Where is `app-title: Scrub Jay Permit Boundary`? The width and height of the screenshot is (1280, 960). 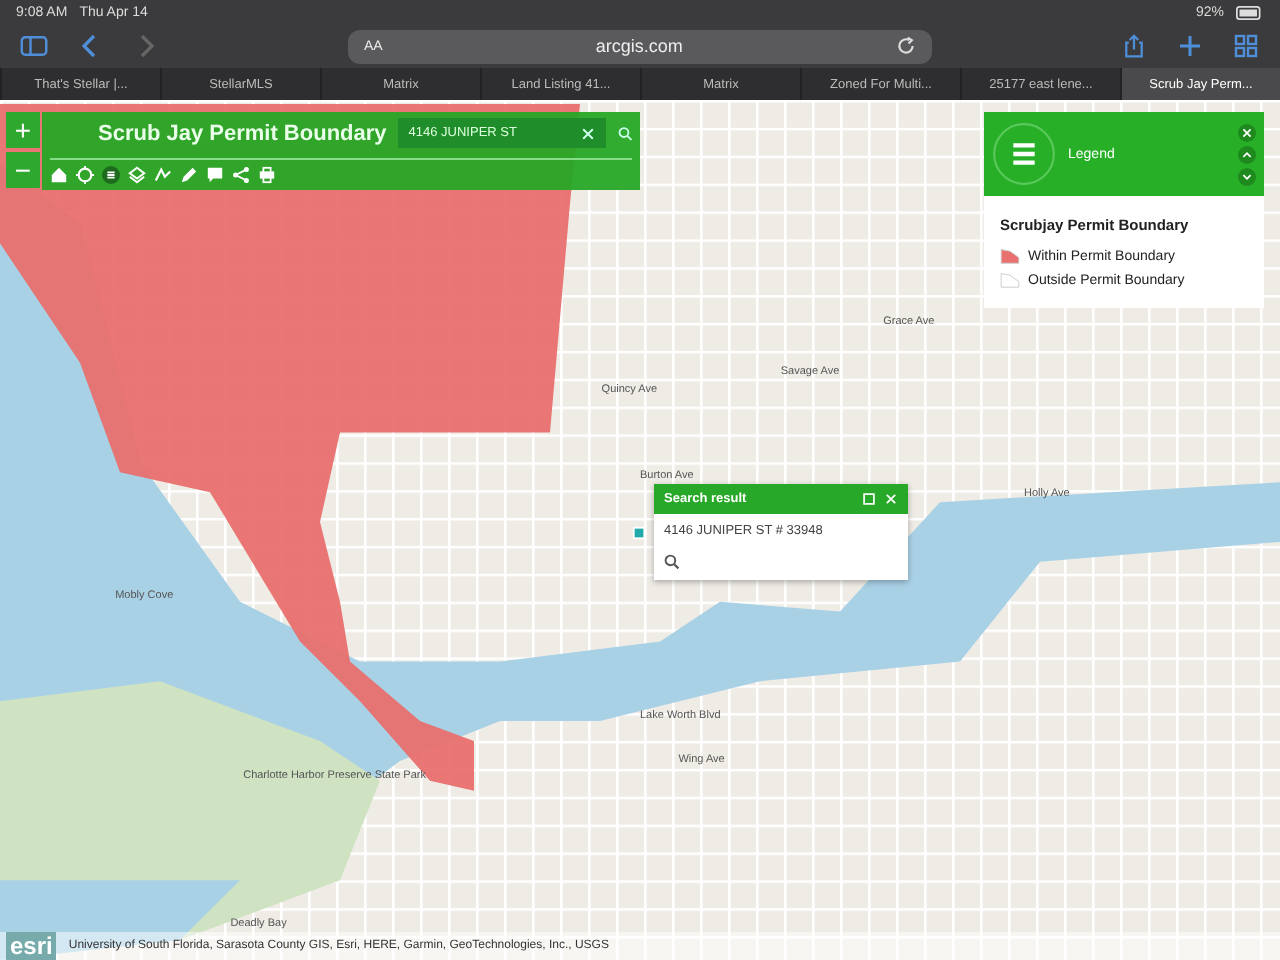
app-title: Scrub Jay Permit Boundary is located at coordinates (241, 133).